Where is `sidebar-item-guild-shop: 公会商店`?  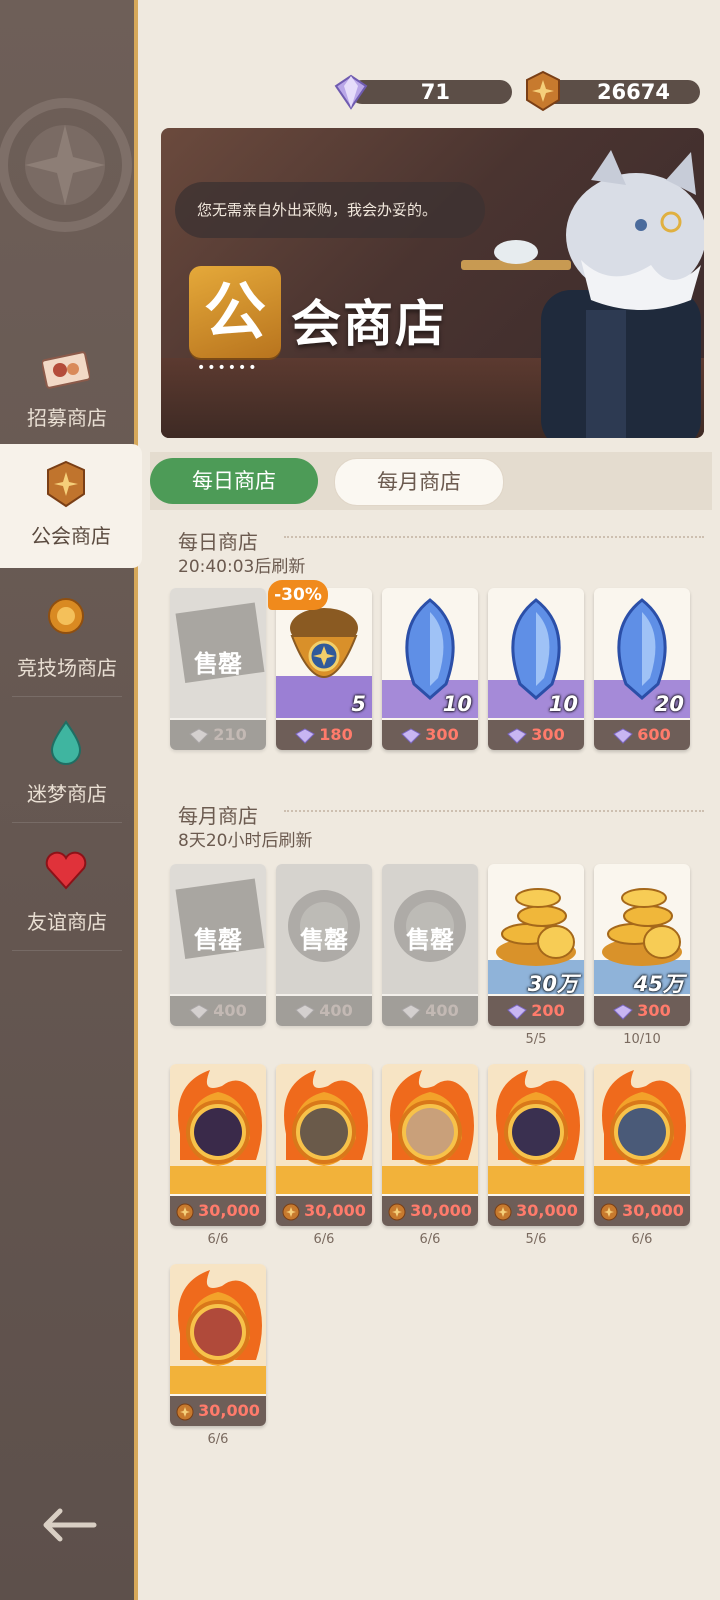 sidebar-item-guild-shop: 公会商店 is located at coordinates (71, 506).